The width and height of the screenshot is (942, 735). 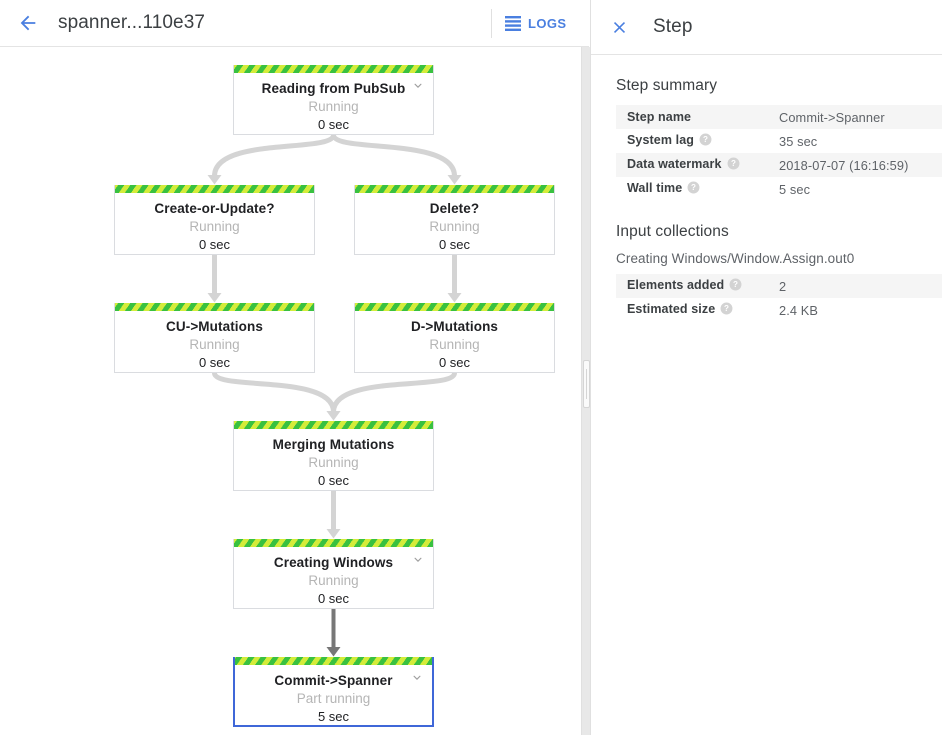 What do you see at coordinates (832, 117) in the screenshot?
I see `row-value: Commit->Spanner` at bounding box center [832, 117].